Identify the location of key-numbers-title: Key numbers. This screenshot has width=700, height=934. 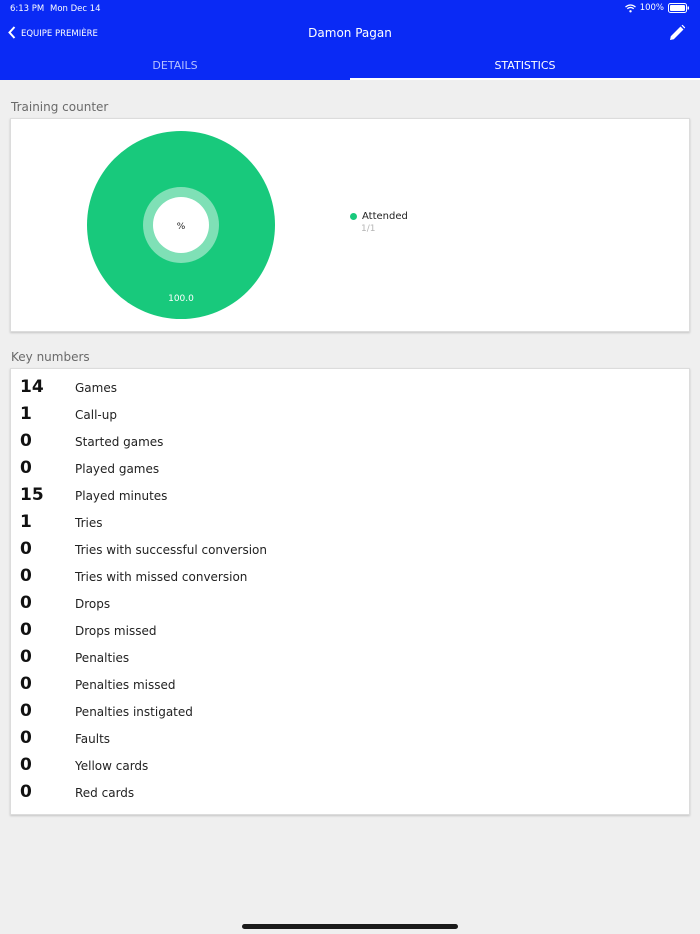
(50, 357).